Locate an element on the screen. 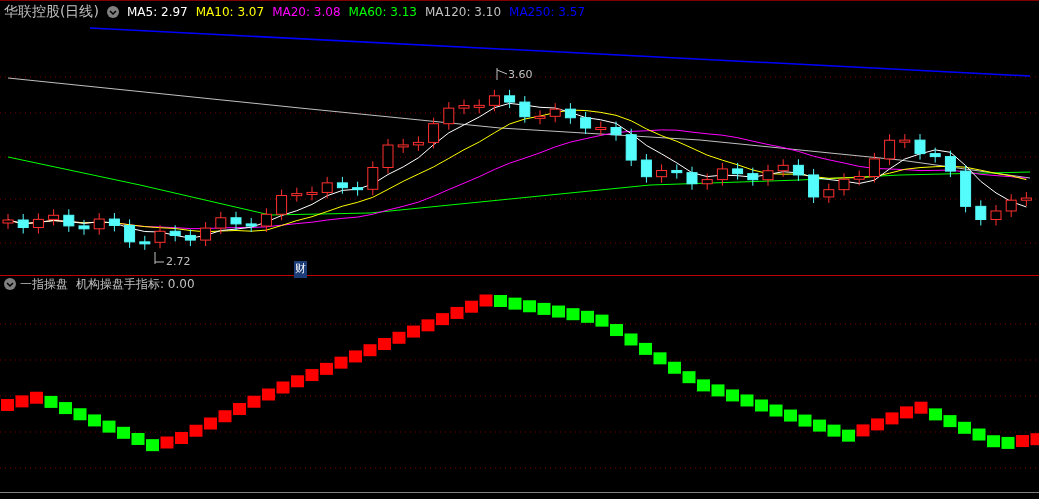  ma-legend-item: MA20: 3.08 is located at coordinates (306, 12).